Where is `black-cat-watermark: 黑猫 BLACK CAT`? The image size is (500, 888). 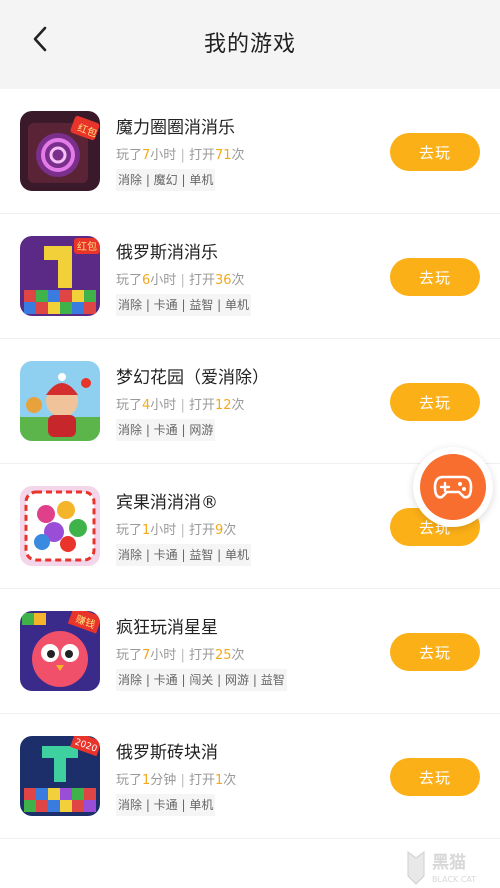
black-cat-watermark: 黑猫 BLACK CAT is located at coordinates (451, 867).